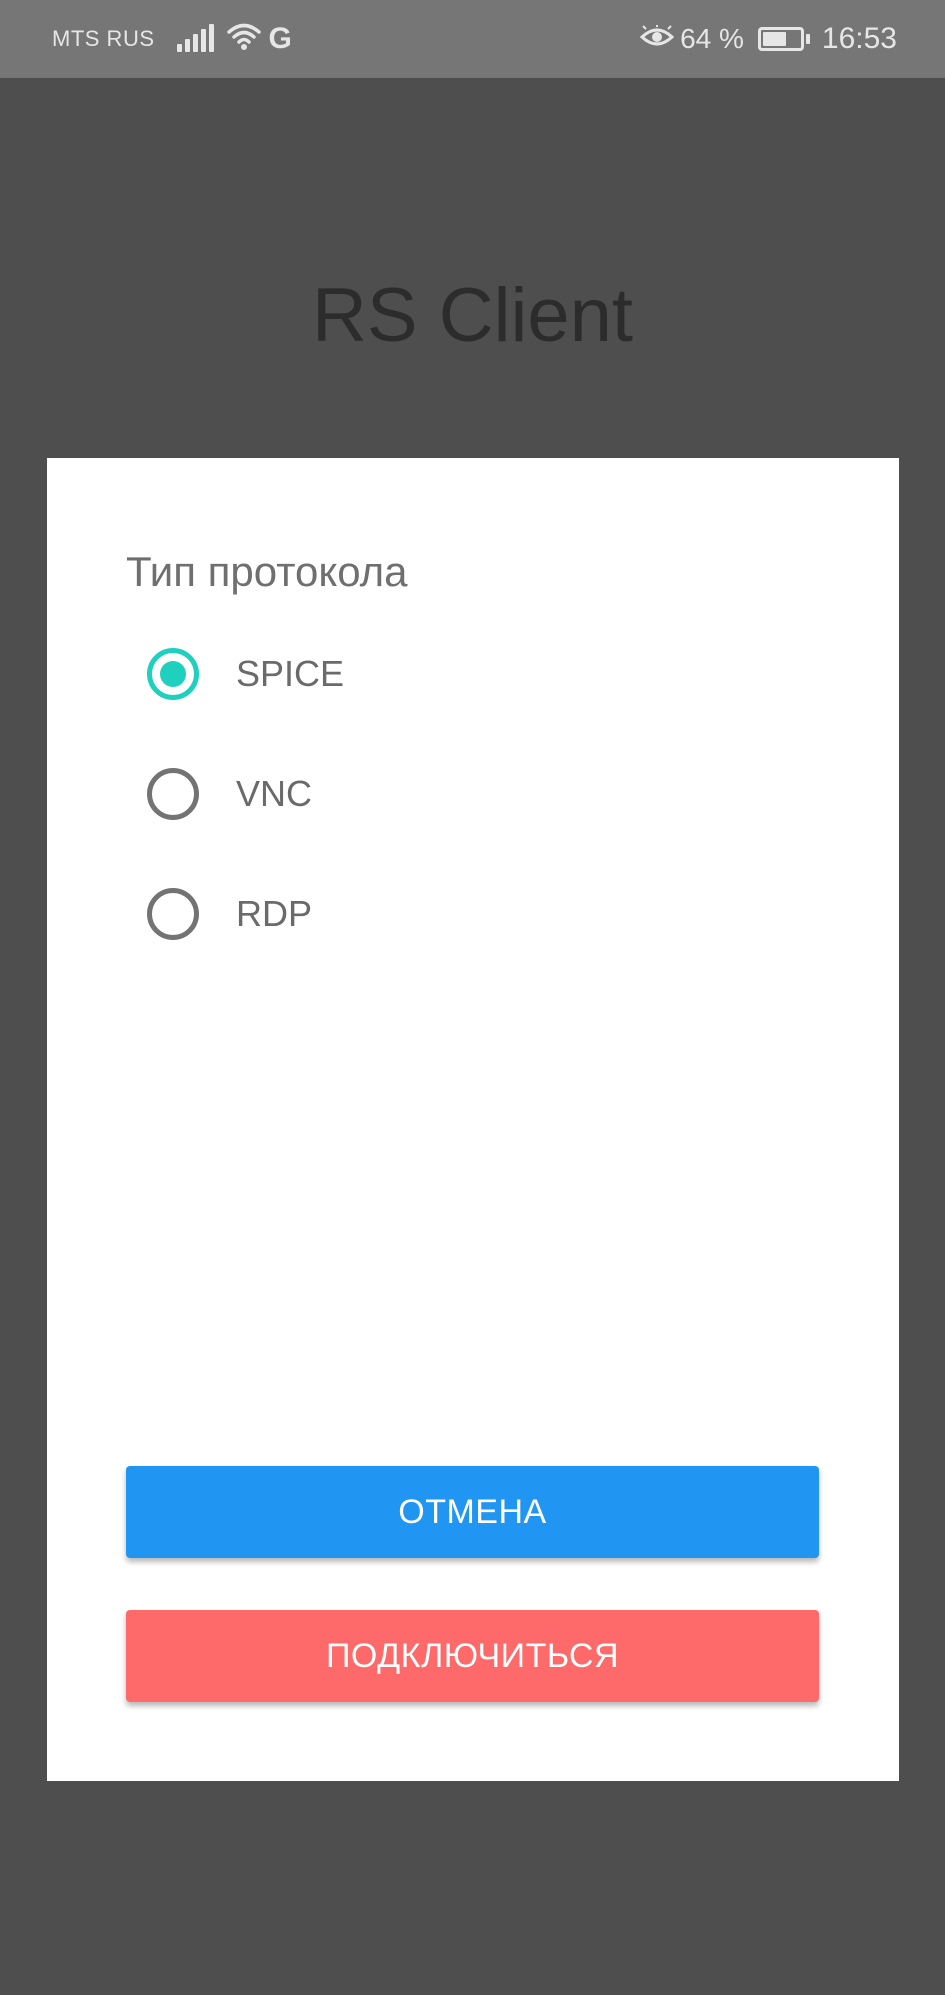  What do you see at coordinates (267, 571) in the screenshot?
I see `dialog-title: Тип протокола` at bounding box center [267, 571].